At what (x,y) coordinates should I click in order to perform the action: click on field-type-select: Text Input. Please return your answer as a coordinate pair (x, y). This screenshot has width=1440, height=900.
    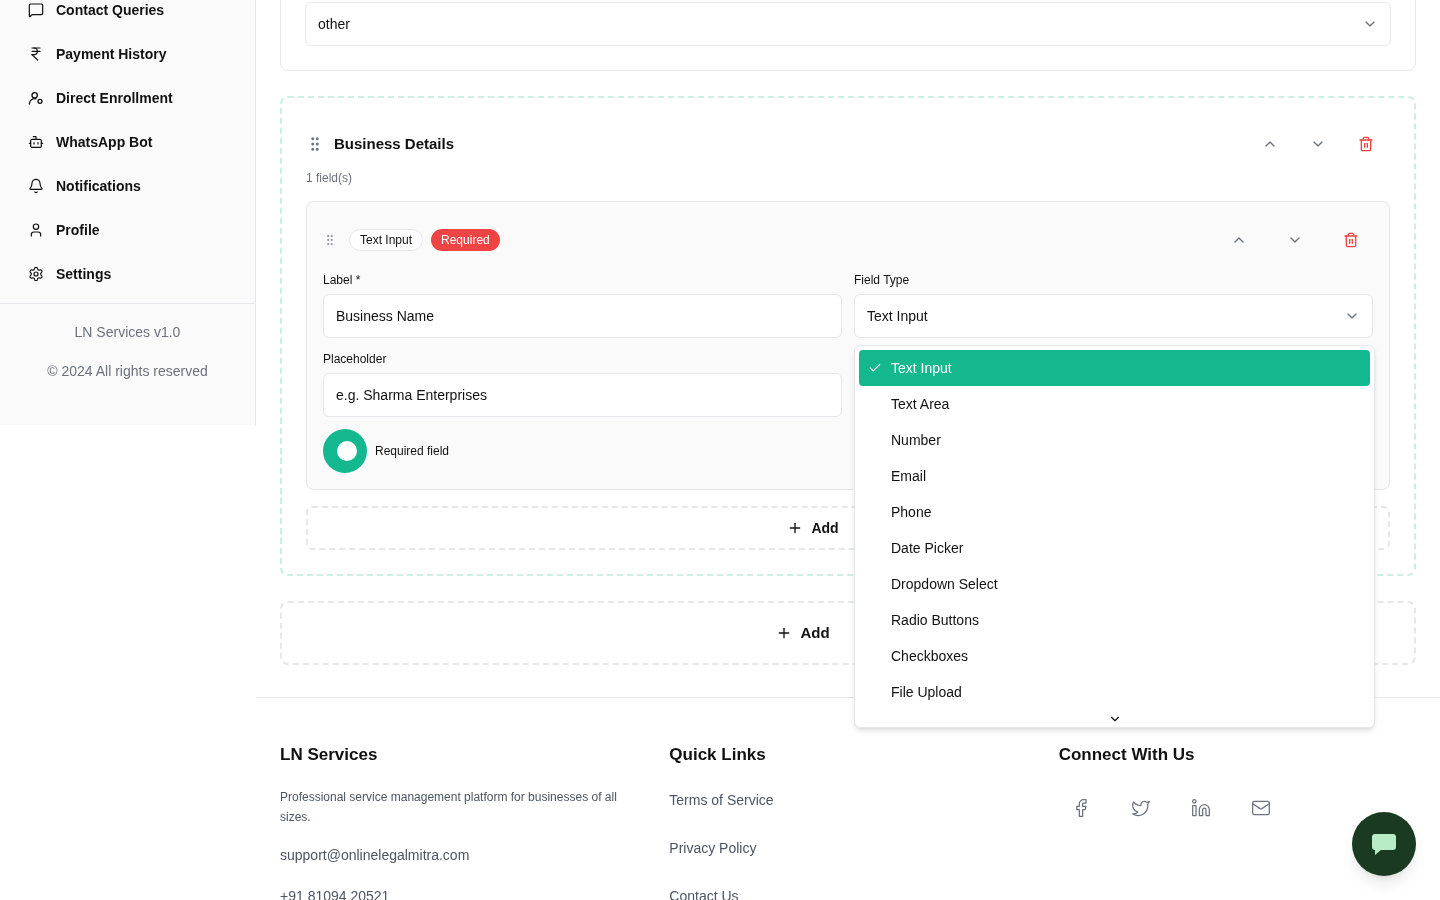
    Looking at the image, I should click on (1113, 316).